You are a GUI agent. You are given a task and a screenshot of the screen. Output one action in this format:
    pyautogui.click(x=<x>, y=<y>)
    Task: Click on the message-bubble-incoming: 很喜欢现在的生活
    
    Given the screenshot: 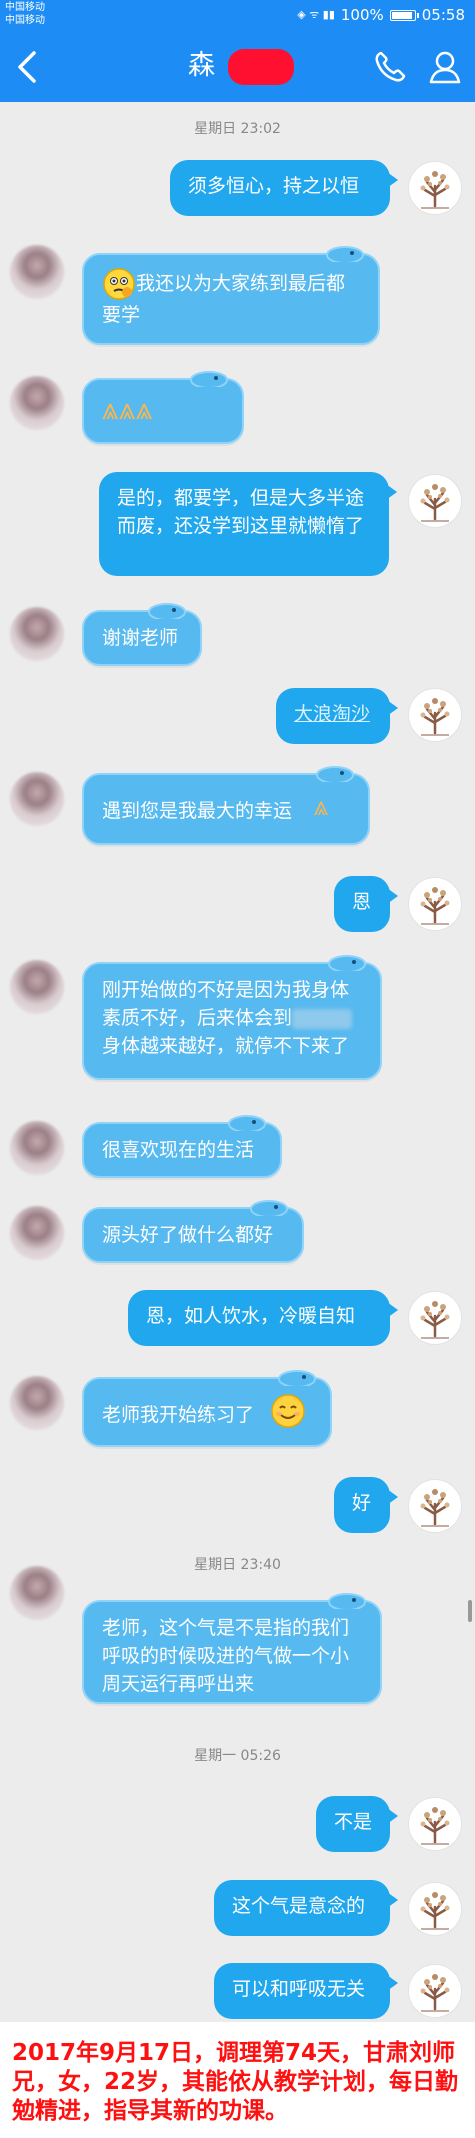 What is the action you would take?
    pyautogui.click(x=182, y=1146)
    